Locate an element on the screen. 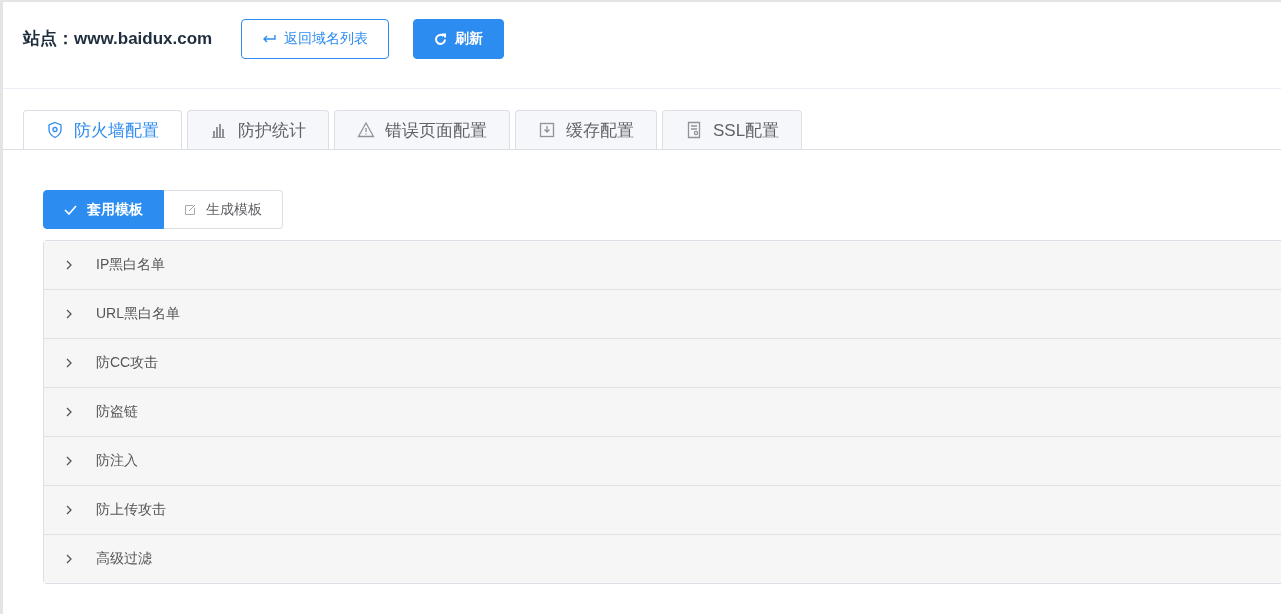  collapse-item: 防注入 is located at coordinates (662, 460).